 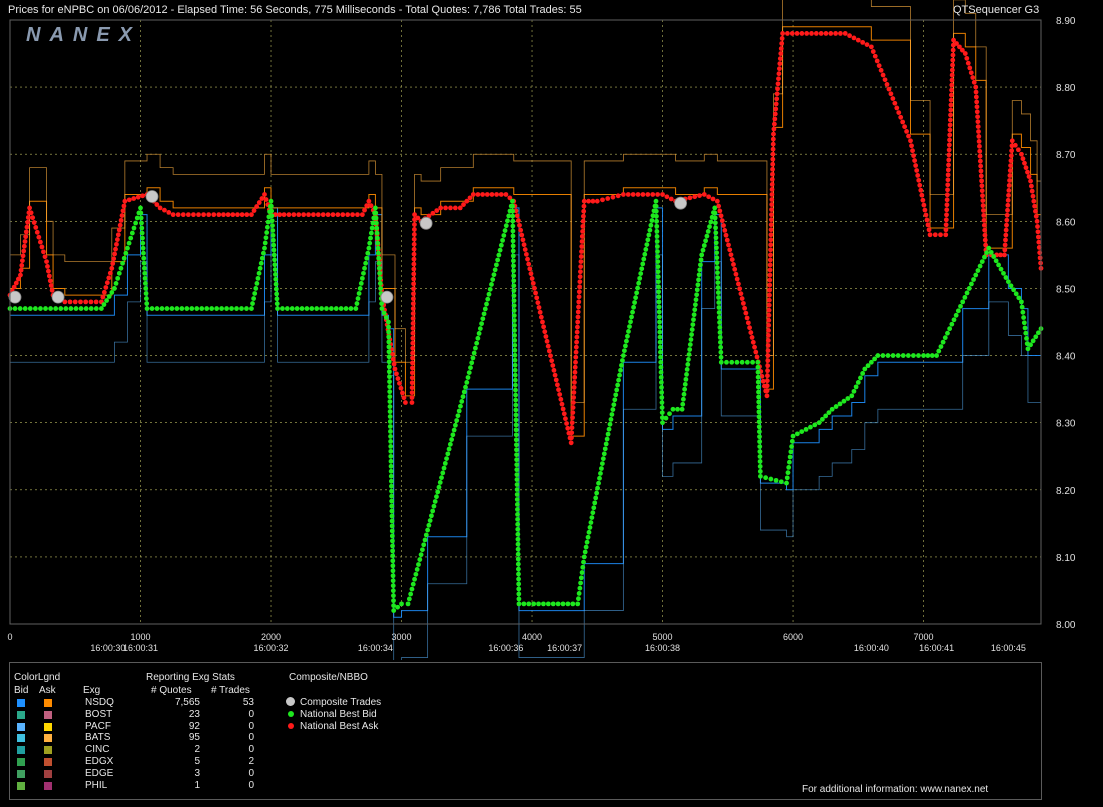 What do you see at coordinates (341, 702) in the screenshot?
I see `composite-label: Composite Trades` at bounding box center [341, 702].